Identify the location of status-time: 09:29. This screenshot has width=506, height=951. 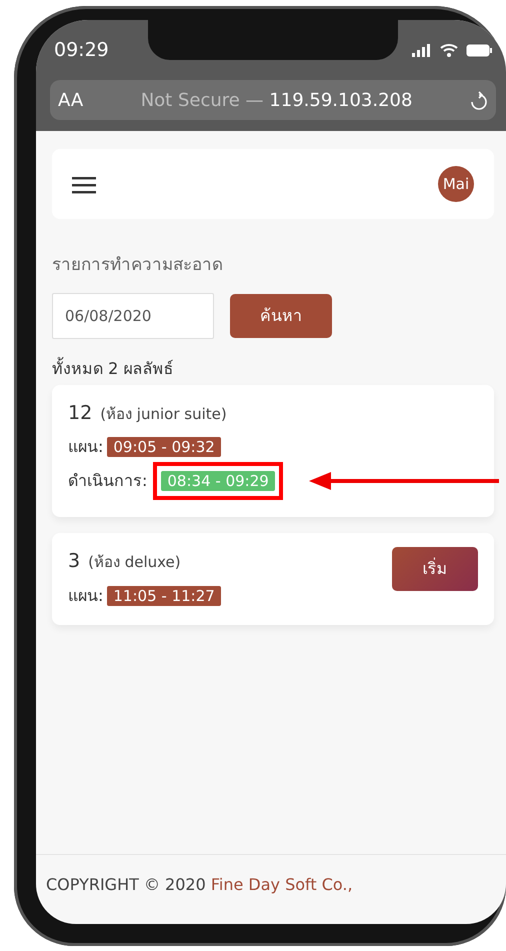
(81, 50).